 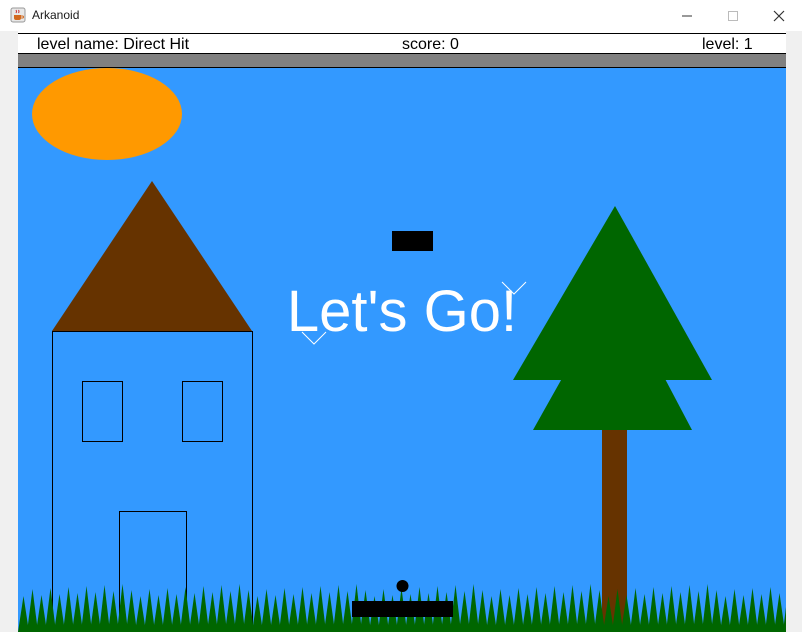 What do you see at coordinates (794, 331) in the screenshot?
I see `frame-right-border` at bounding box center [794, 331].